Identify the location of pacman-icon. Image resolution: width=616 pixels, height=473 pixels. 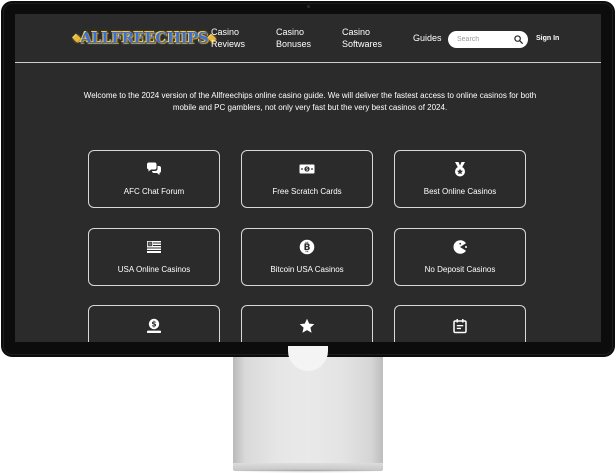
(460, 247).